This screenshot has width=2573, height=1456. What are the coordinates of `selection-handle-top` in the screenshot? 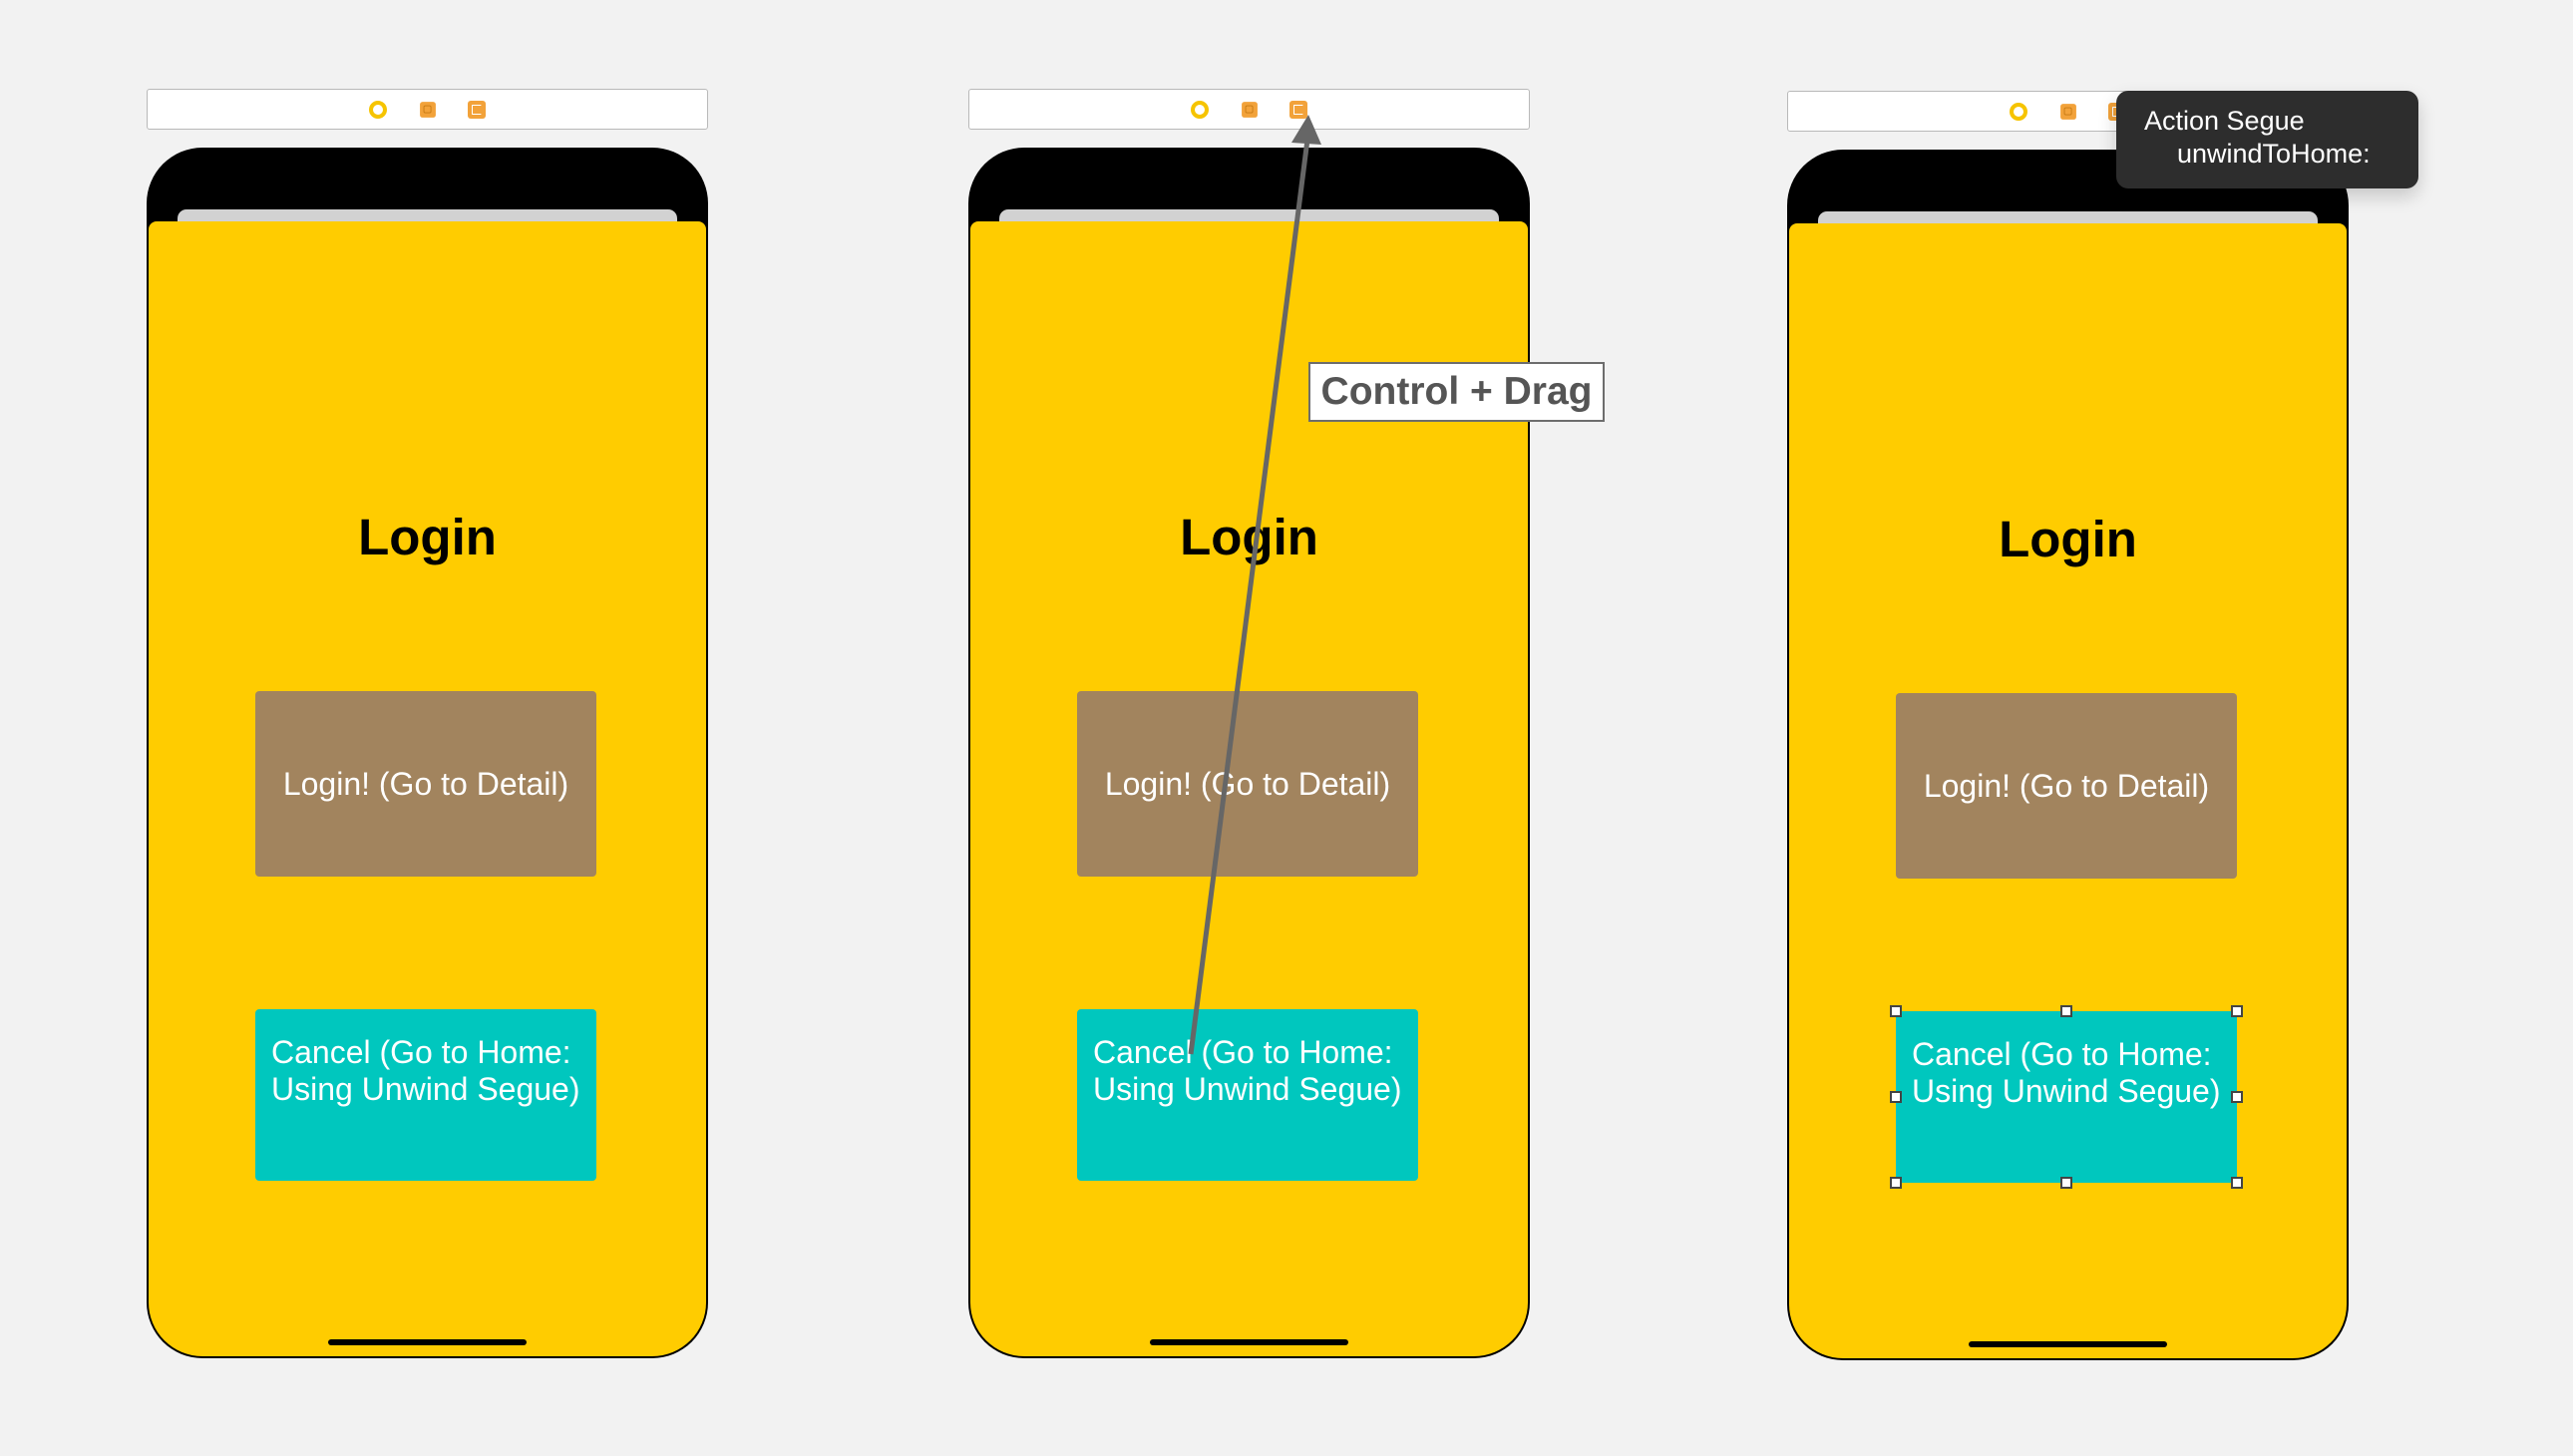 It's located at (2066, 1011).